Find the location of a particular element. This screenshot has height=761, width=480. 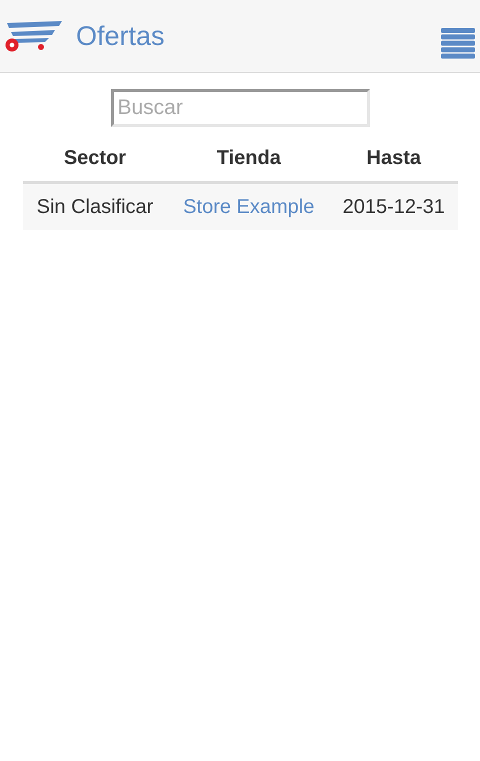

menu-button is located at coordinates (458, 43).